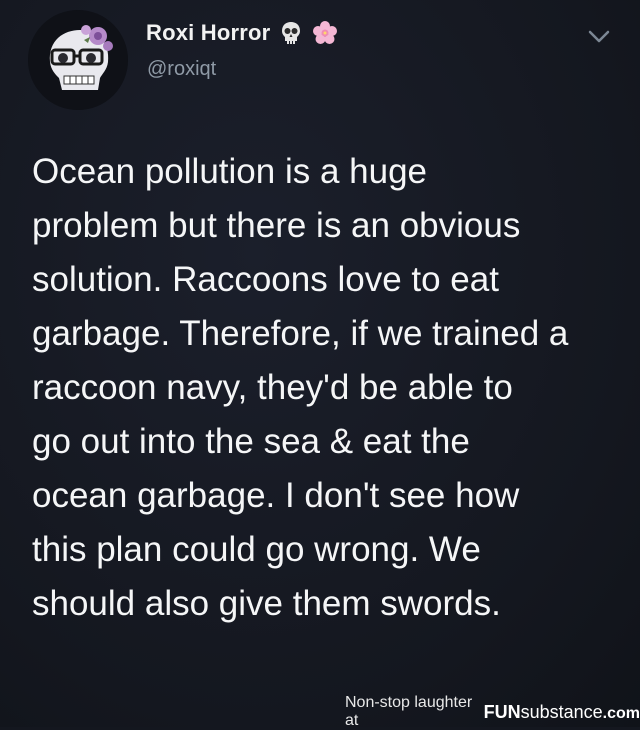 This screenshot has width=640, height=730. Describe the element at coordinates (181, 69) in the screenshot. I see `user-handle: @roxiqt` at that location.